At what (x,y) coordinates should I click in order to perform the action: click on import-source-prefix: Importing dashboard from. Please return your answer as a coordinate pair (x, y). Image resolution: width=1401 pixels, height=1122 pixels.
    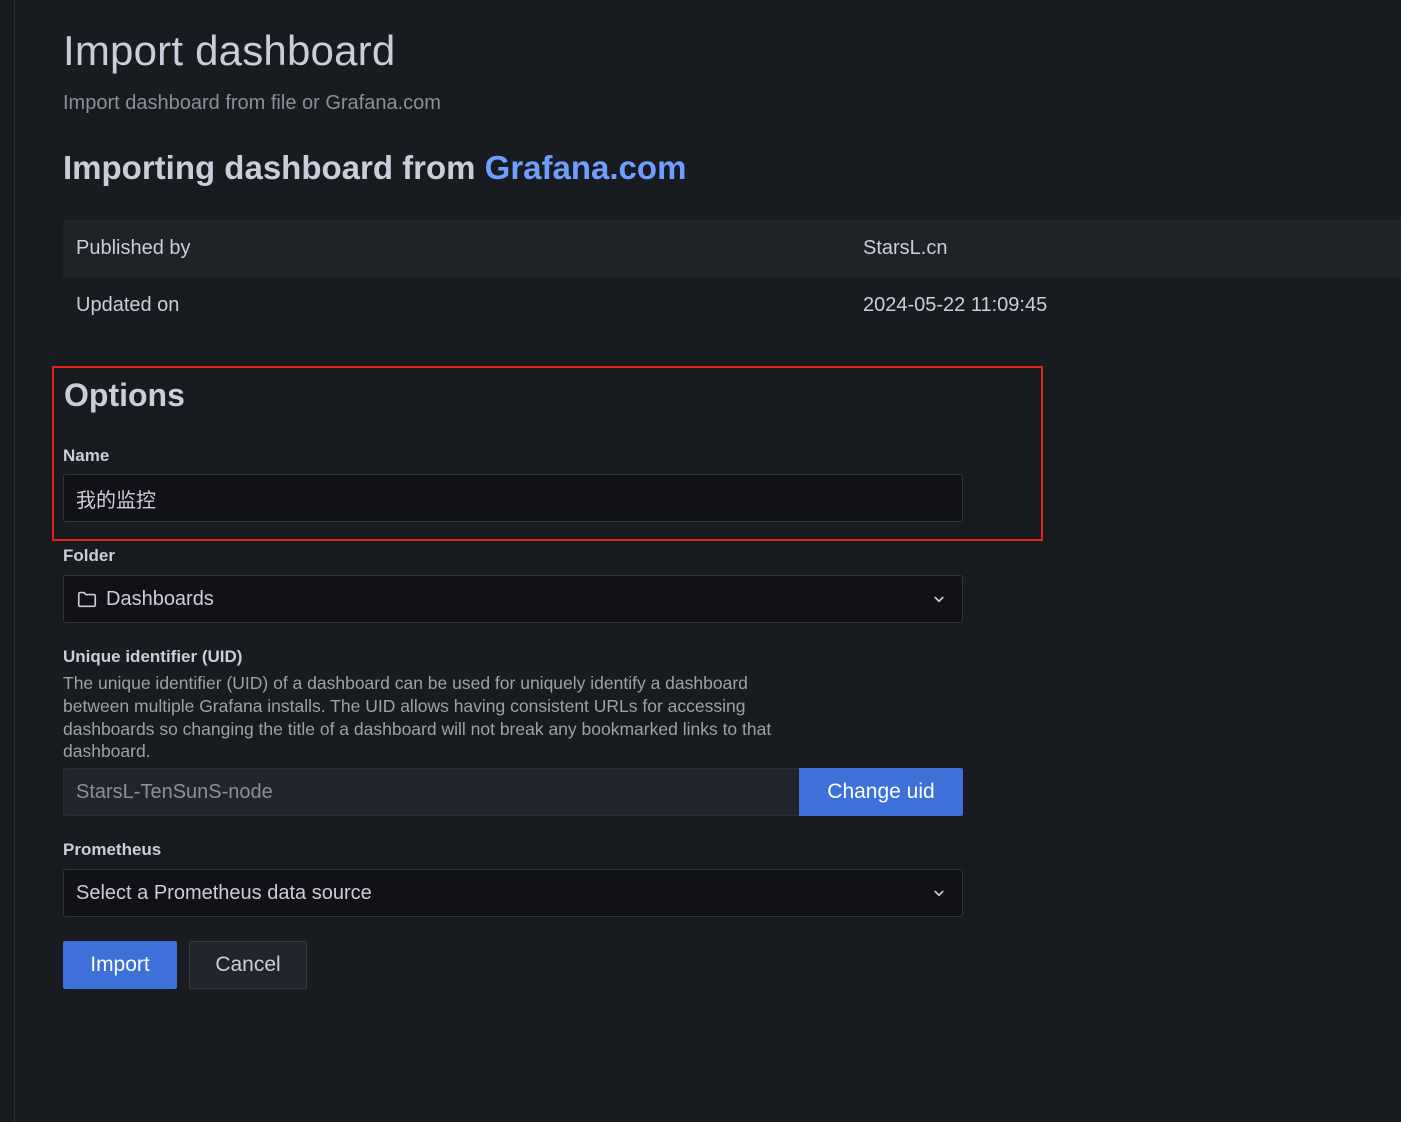
    Looking at the image, I should click on (274, 167).